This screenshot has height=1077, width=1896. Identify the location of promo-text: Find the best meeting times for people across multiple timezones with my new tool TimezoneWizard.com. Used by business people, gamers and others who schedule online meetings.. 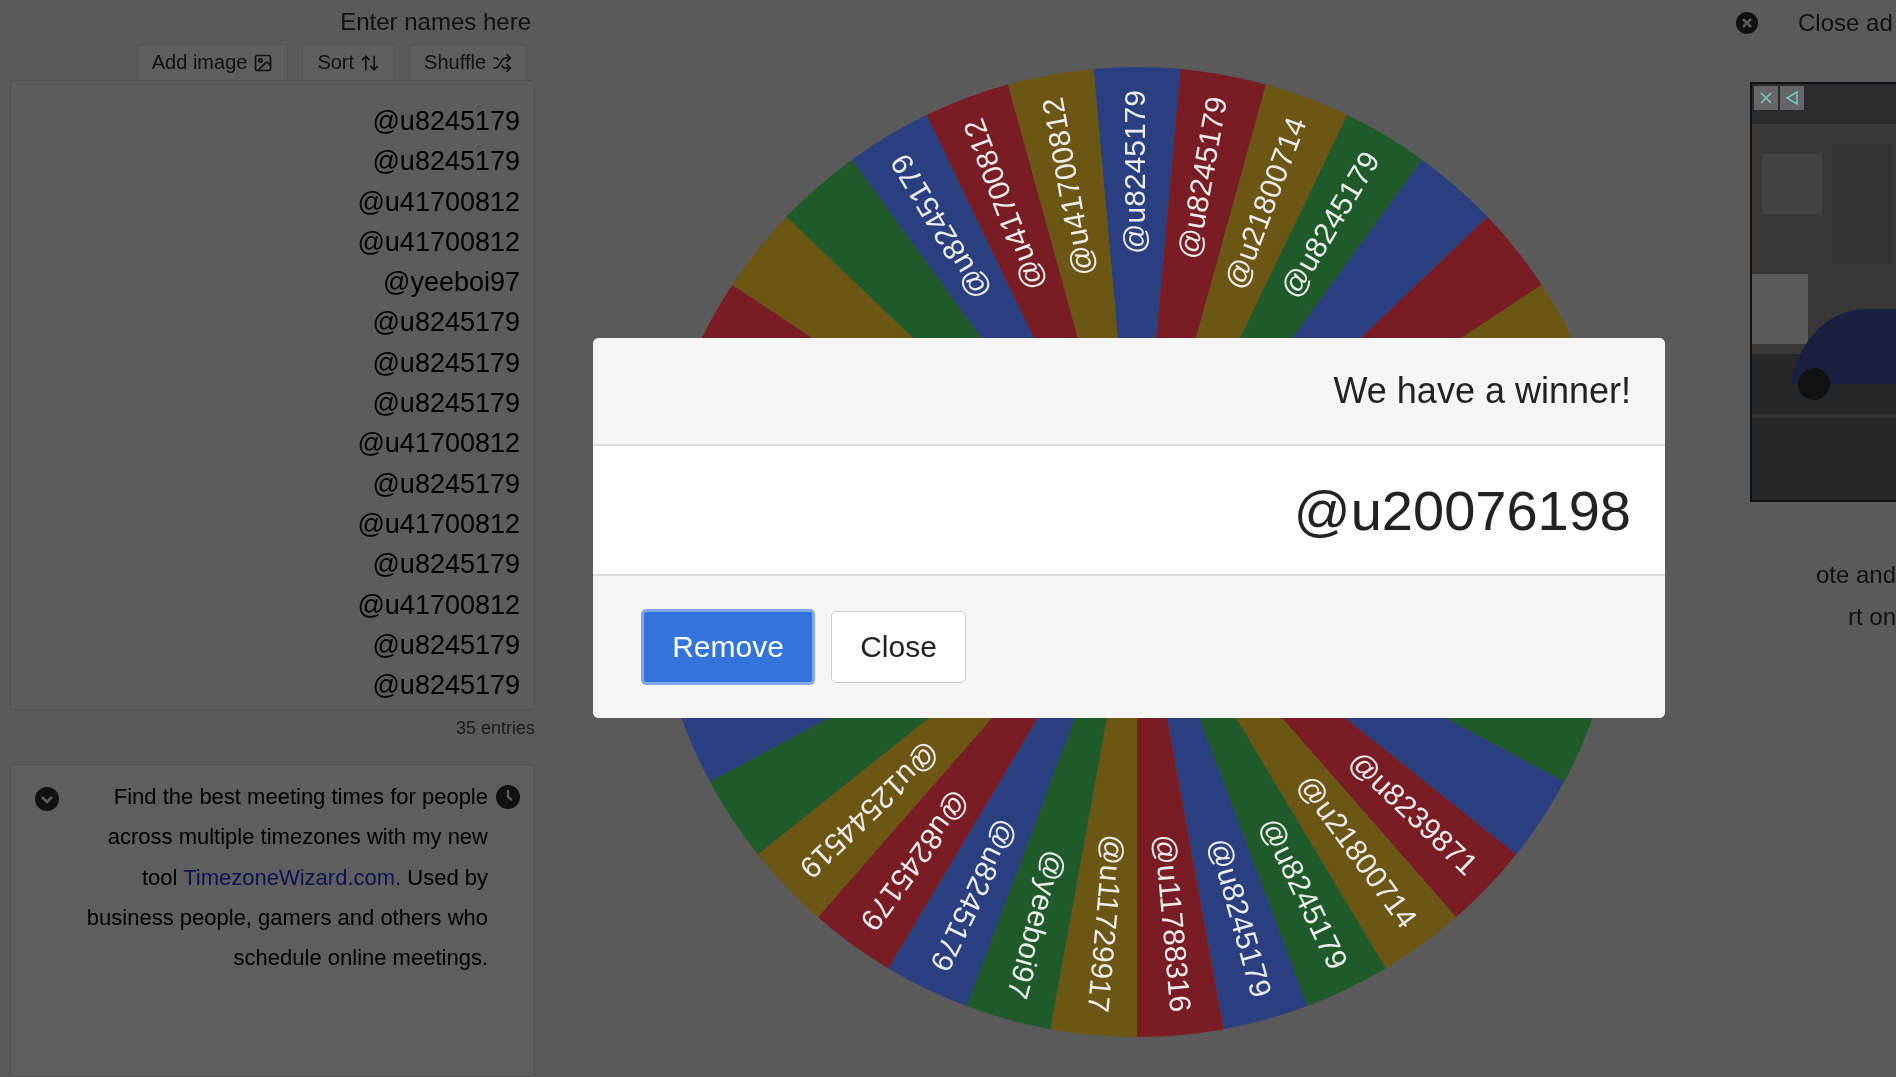
(286, 878).